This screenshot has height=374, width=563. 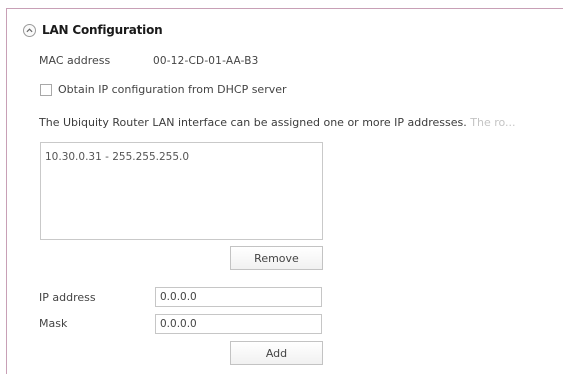 I want to click on section-header: LAN Configuration, so click(x=93, y=30).